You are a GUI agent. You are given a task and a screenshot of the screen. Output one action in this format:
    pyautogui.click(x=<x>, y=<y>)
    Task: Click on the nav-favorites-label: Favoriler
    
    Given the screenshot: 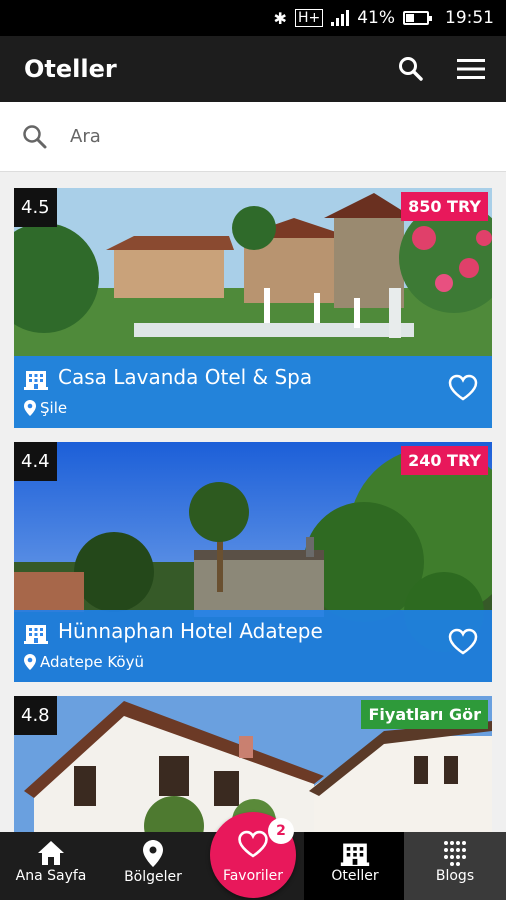 What is the action you would take?
    pyautogui.click(x=253, y=876)
    